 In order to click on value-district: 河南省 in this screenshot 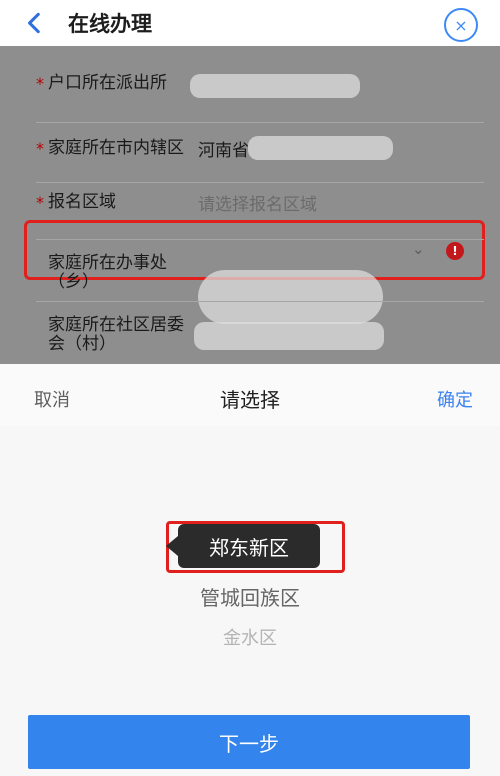, I will do `click(223, 150)`.